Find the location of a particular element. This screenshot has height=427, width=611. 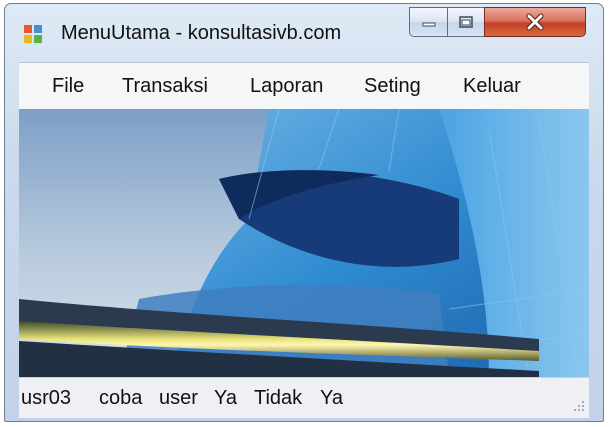

maximize-icon is located at coordinates (466, 22).